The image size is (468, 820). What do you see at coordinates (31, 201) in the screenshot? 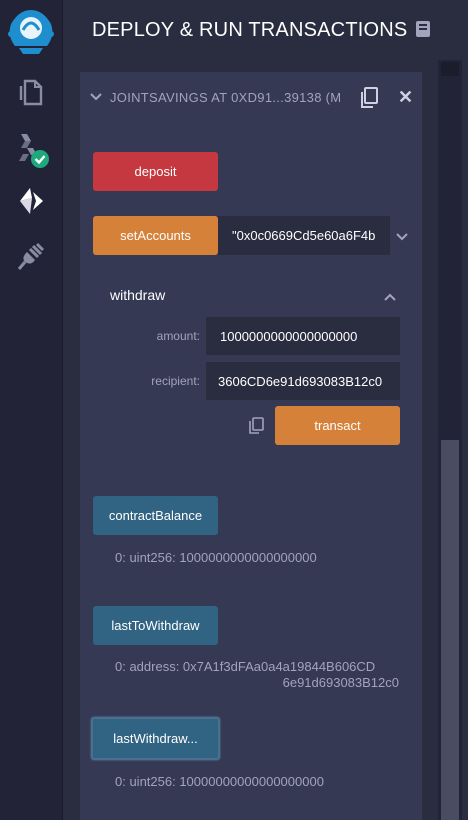
I see `deploy-run-icon` at bounding box center [31, 201].